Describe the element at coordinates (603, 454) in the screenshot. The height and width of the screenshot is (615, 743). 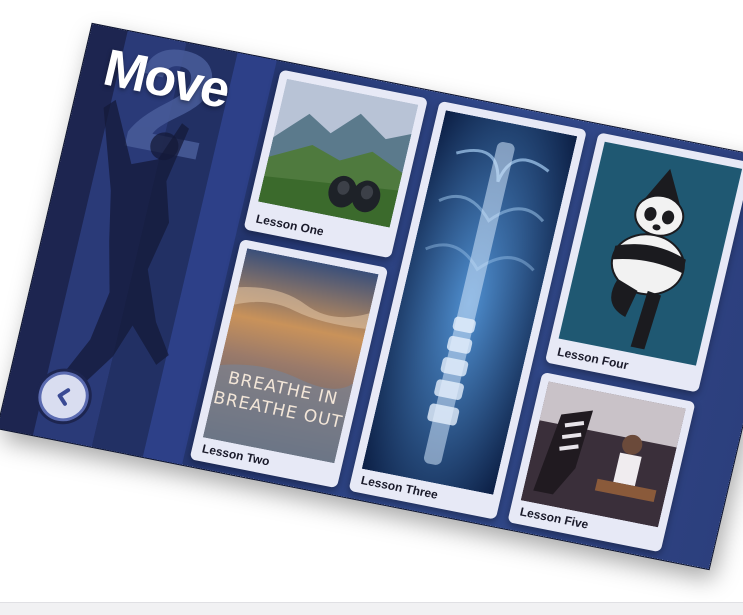
I see `gym-workout-photo` at that location.